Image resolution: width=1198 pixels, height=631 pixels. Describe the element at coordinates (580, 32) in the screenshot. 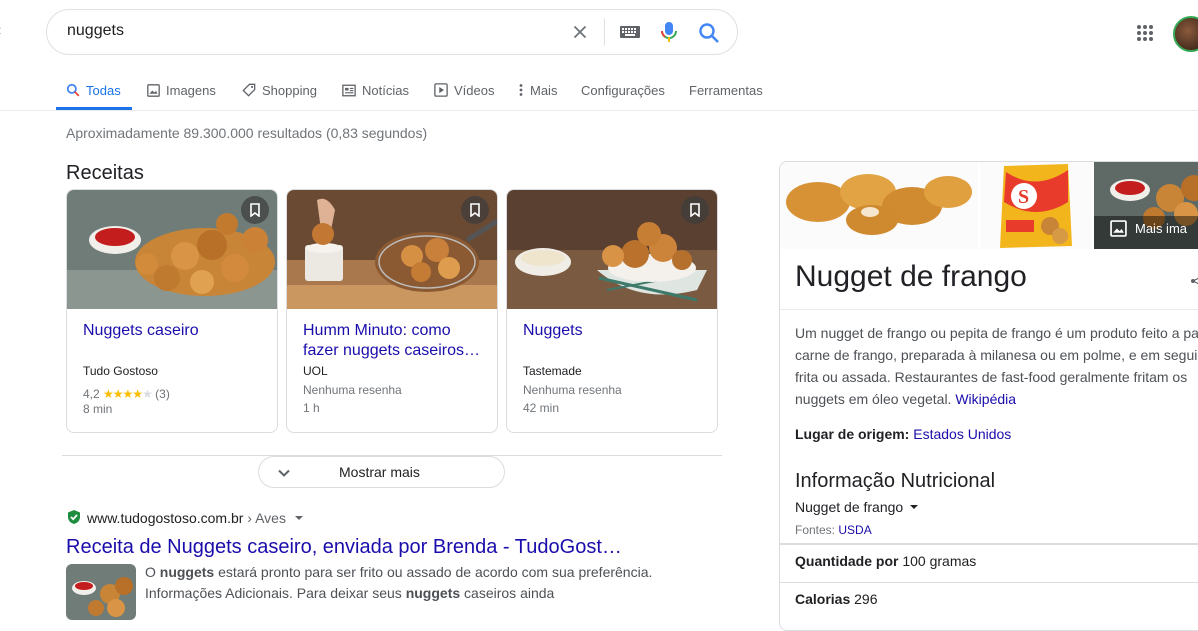

I see `clear-icon` at that location.